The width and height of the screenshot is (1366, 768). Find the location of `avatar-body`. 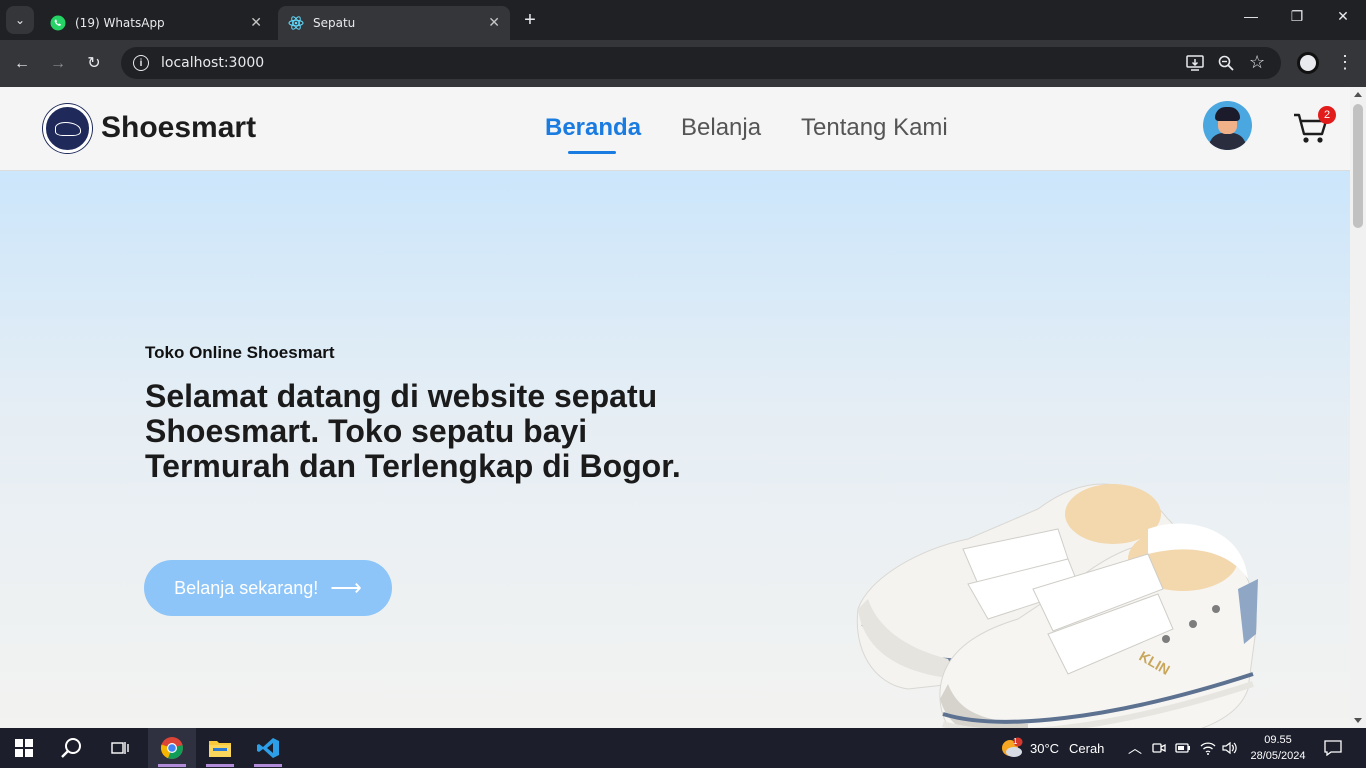

avatar-body is located at coordinates (1227, 141).